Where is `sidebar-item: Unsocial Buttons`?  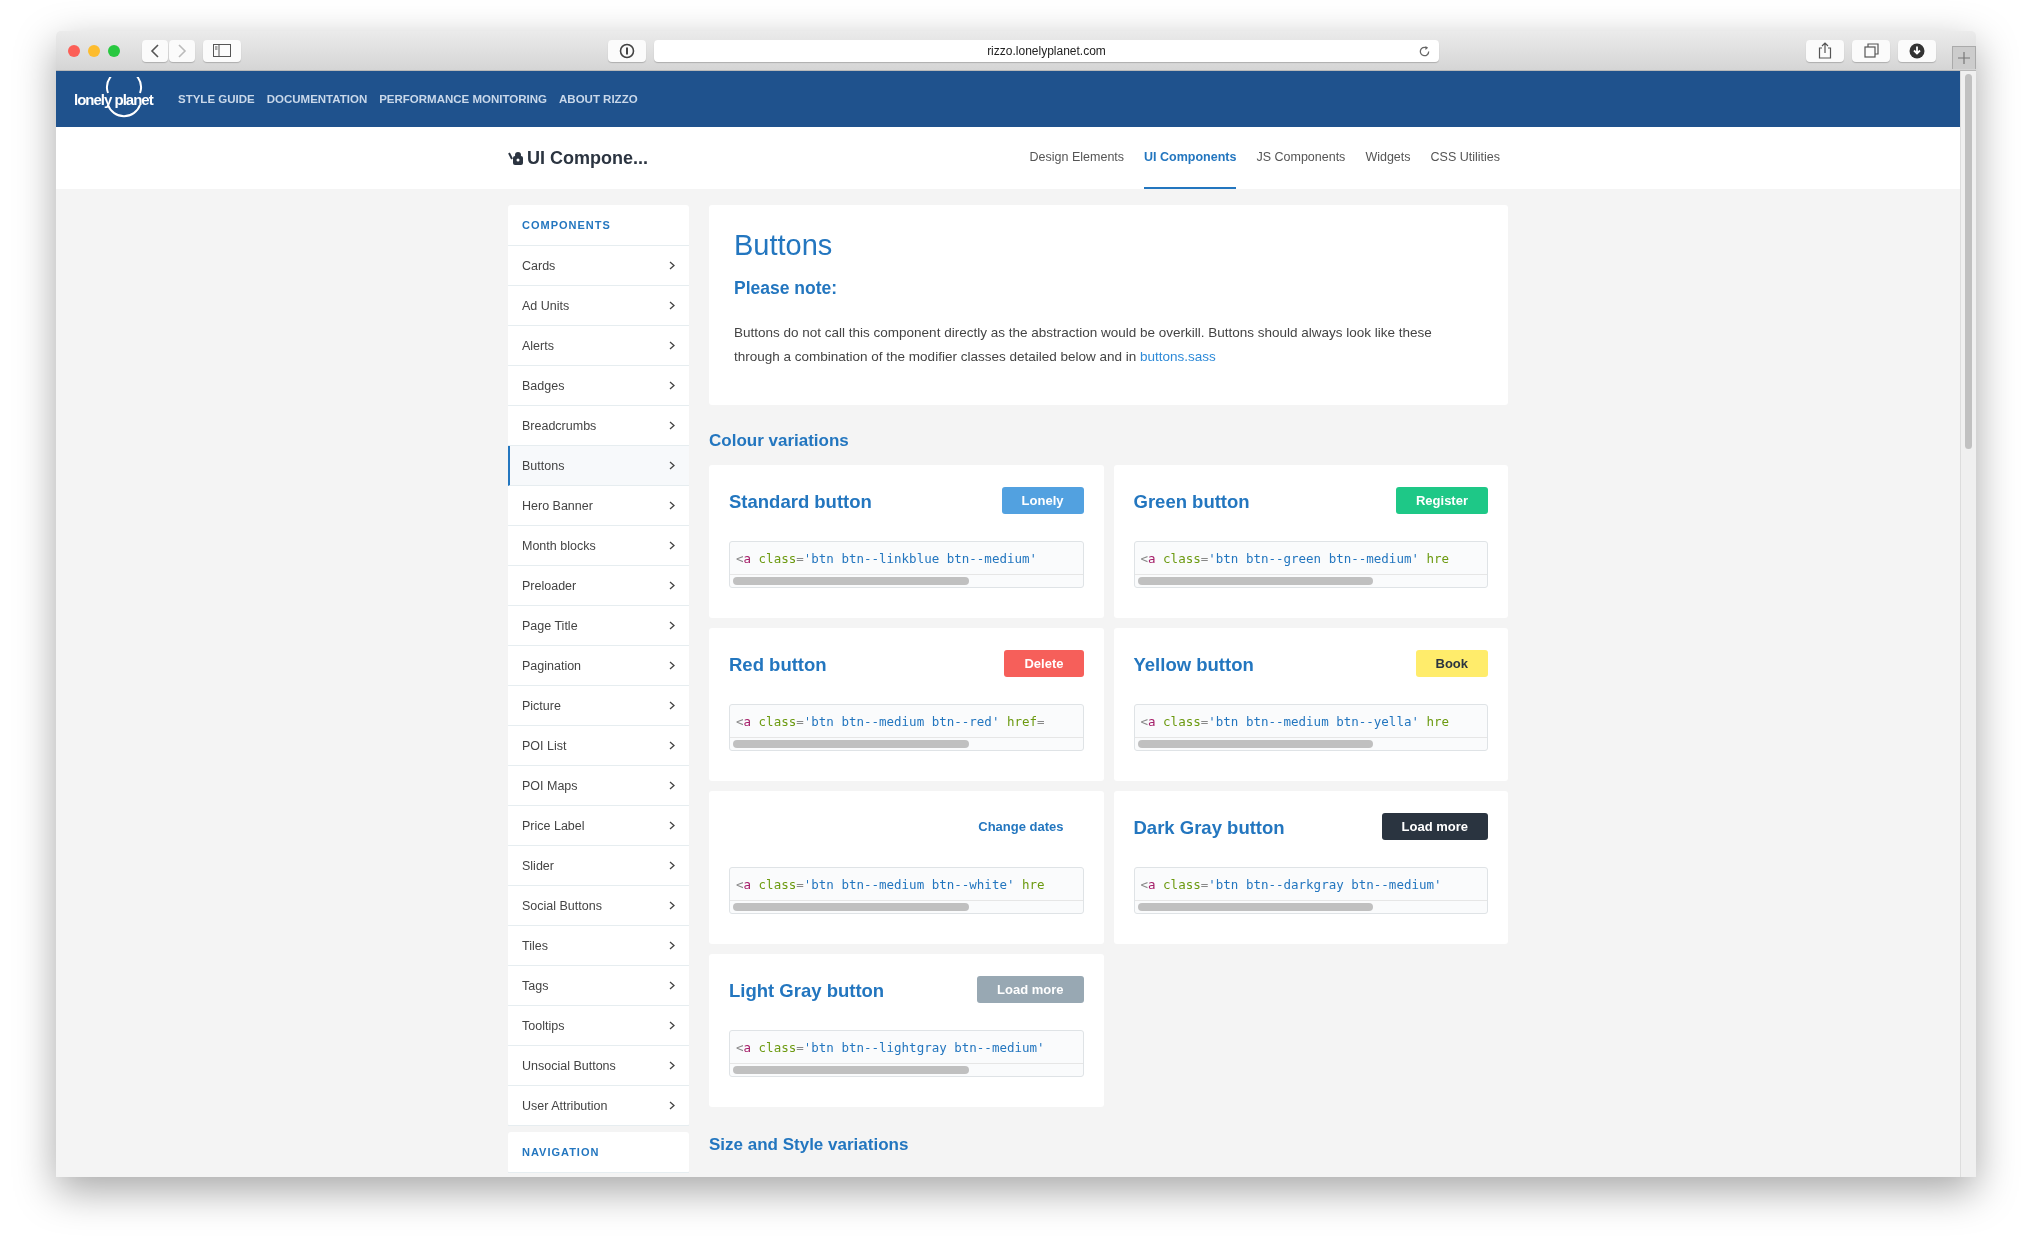 sidebar-item: Unsocial Buttons is located at coordinates (598, 1066).